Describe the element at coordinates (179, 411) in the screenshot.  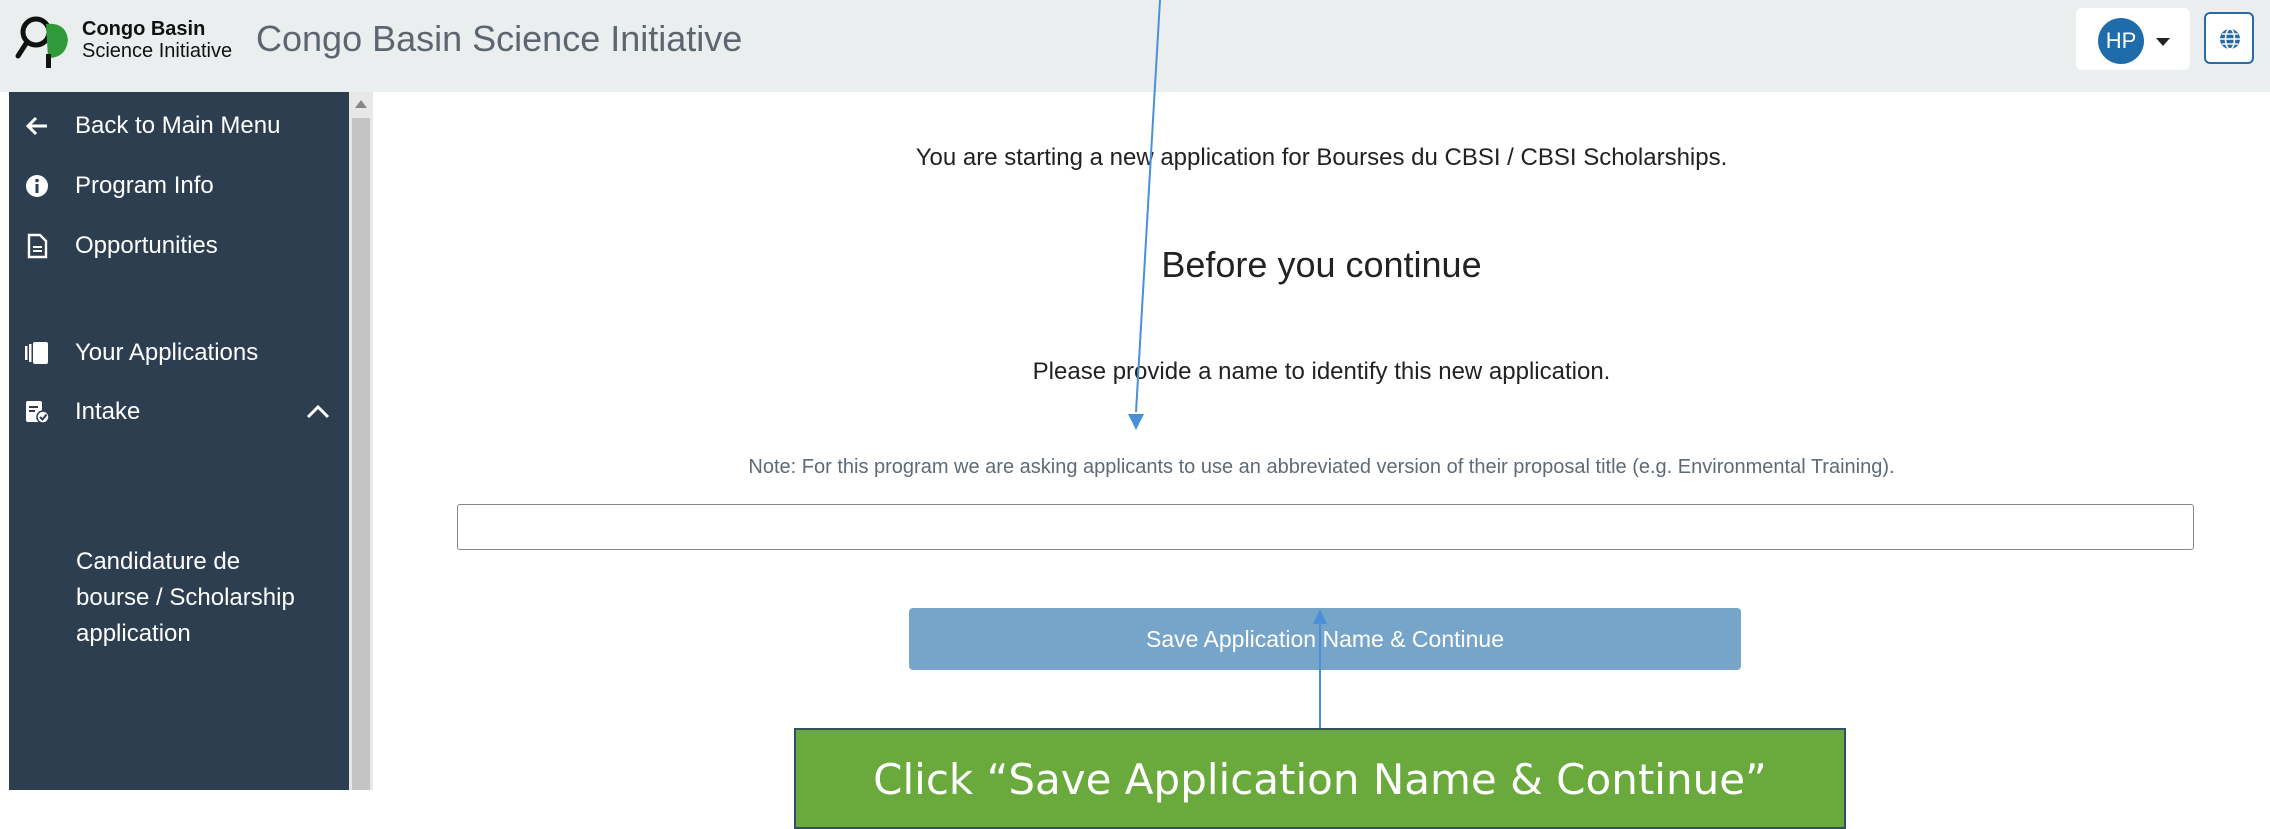
I see `sidebar-item-intake: Intake` at that location.